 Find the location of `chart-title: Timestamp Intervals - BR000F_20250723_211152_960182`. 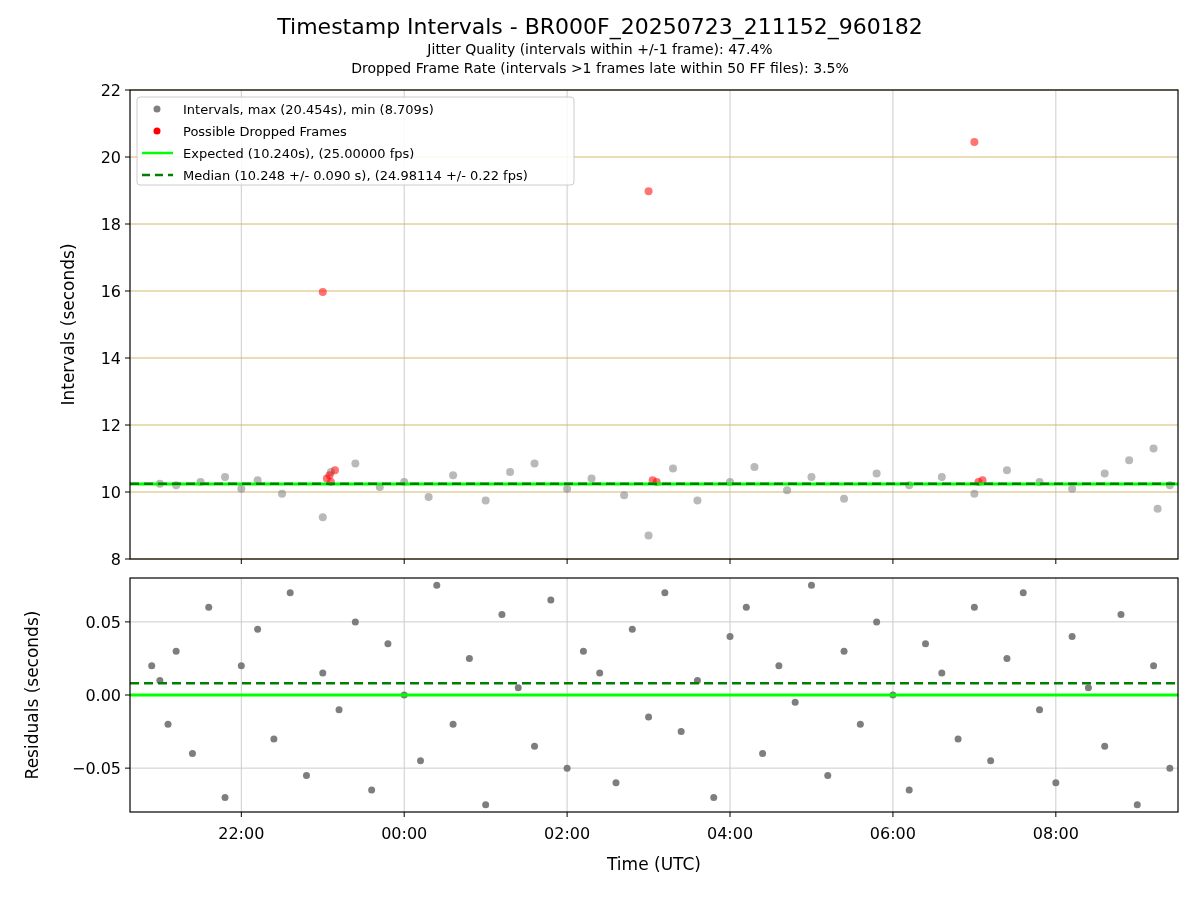

chart-title: Timestamp Intervals - BR000F_20250723_211152_960182 is located at coordinates (600, 27).